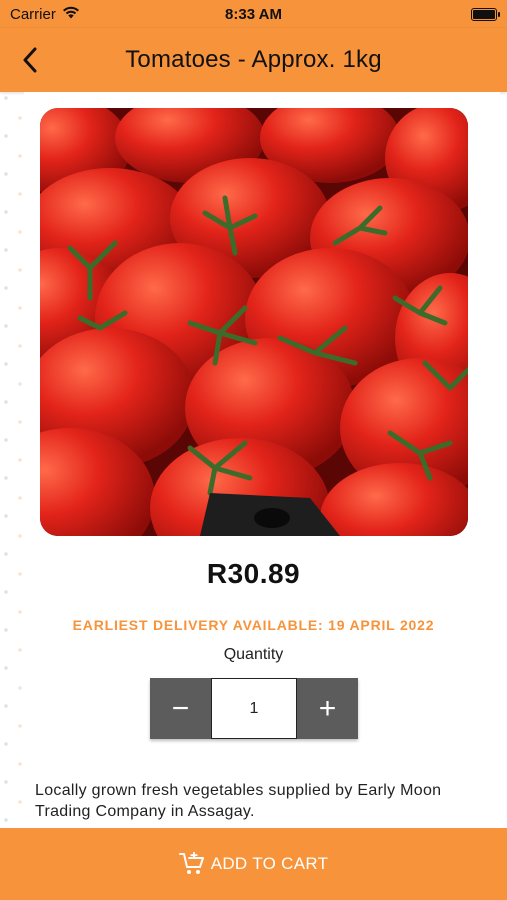 The width and height of the screenshot is (507, 900). I want to click on chevron-left-icon, so click(30, 60).